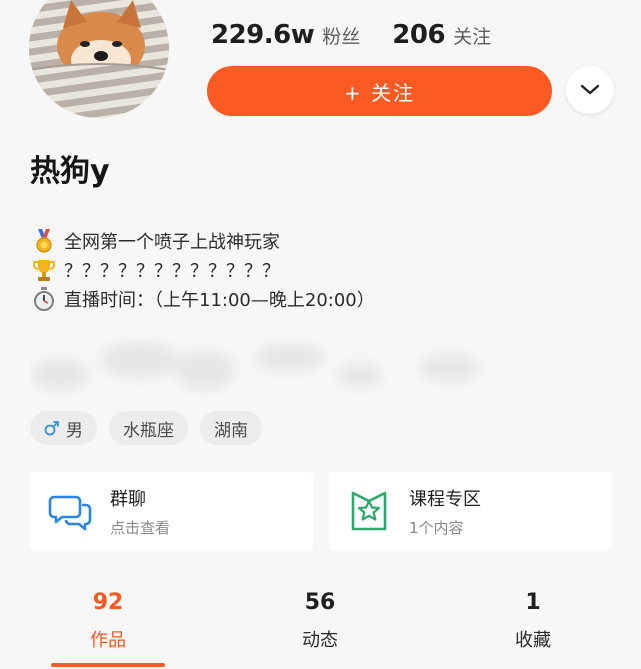 Image resolution: width=641 pixels, height=669 pixels. I want to click on username: 热狗y, so click(70, 171).